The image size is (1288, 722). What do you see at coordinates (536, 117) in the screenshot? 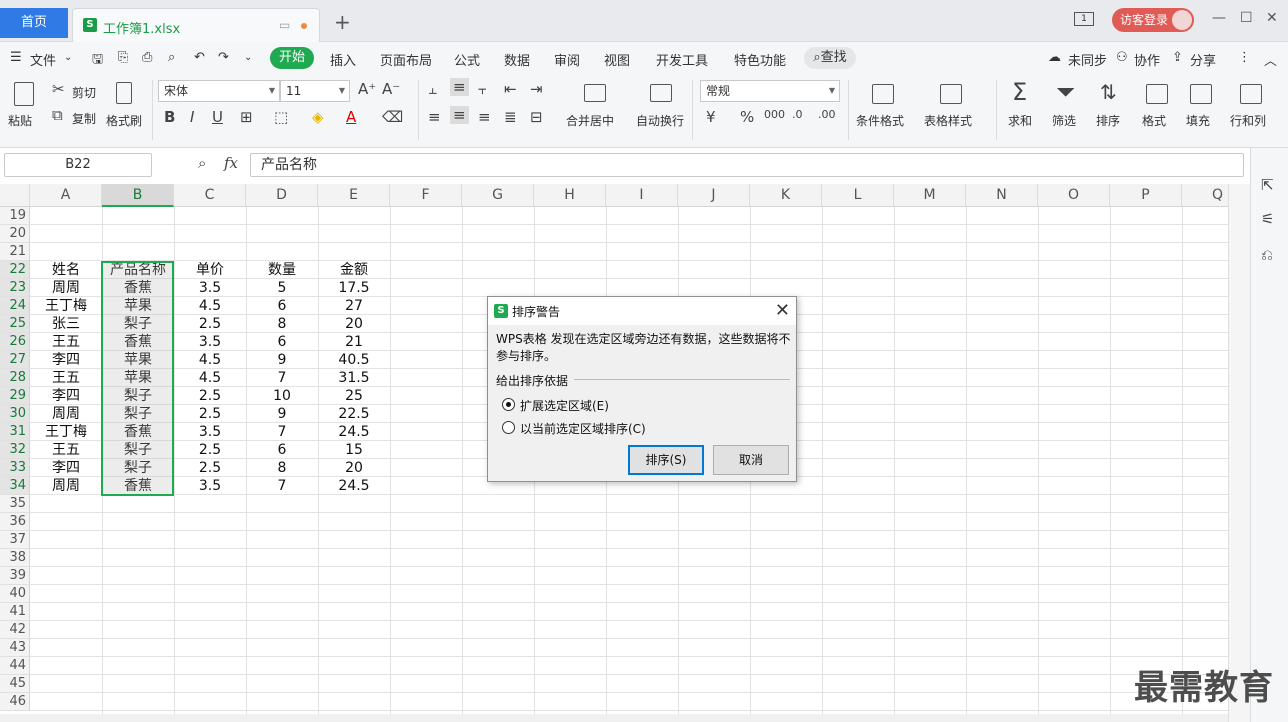
I see `distributed-icon: ⊟` at bounding box center [536, 117].